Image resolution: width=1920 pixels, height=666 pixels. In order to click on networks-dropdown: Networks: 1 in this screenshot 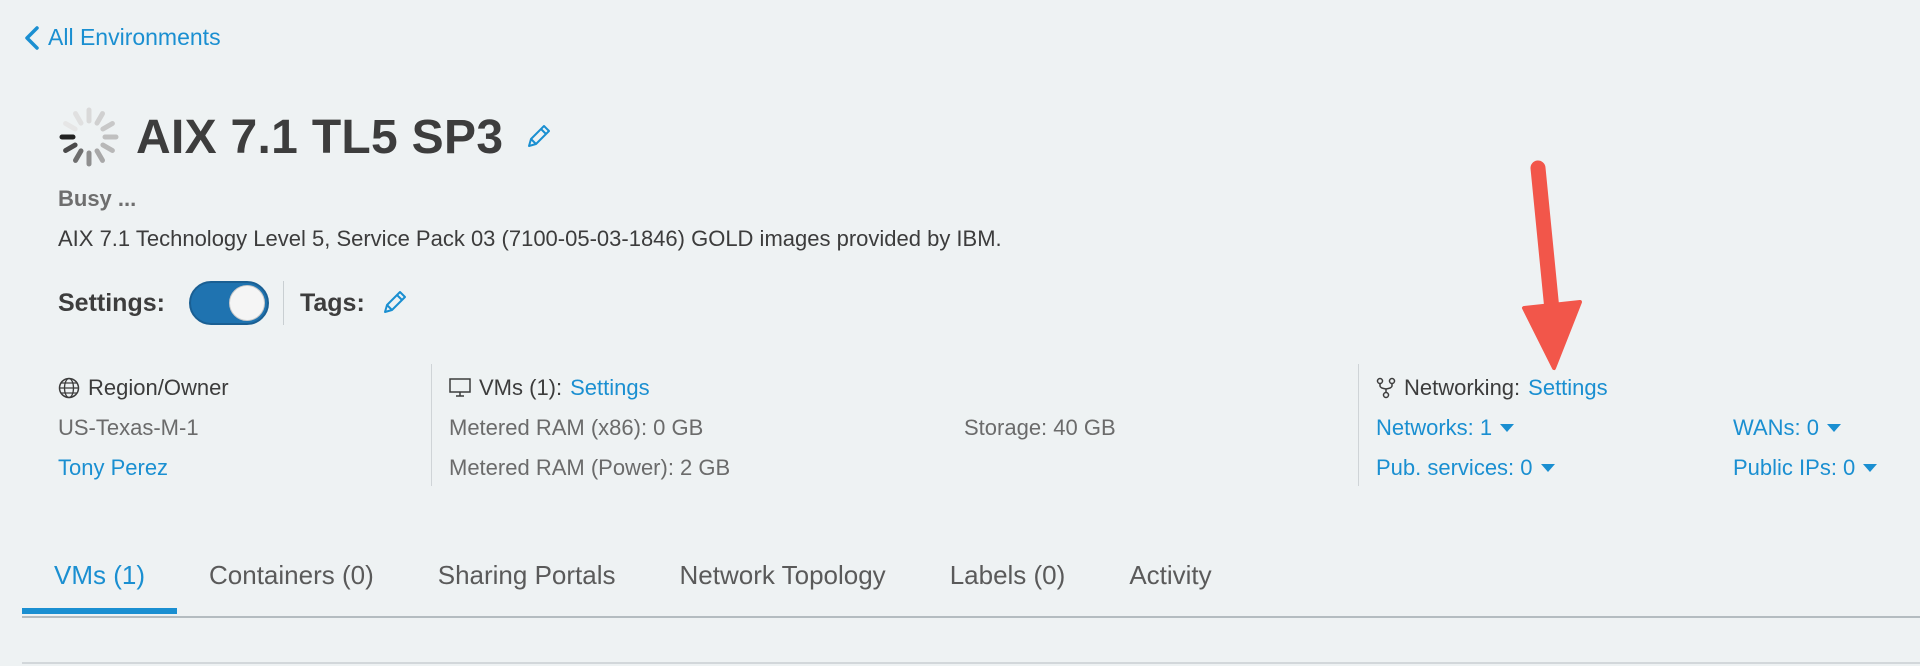, I will do `click(1445, 428)`.